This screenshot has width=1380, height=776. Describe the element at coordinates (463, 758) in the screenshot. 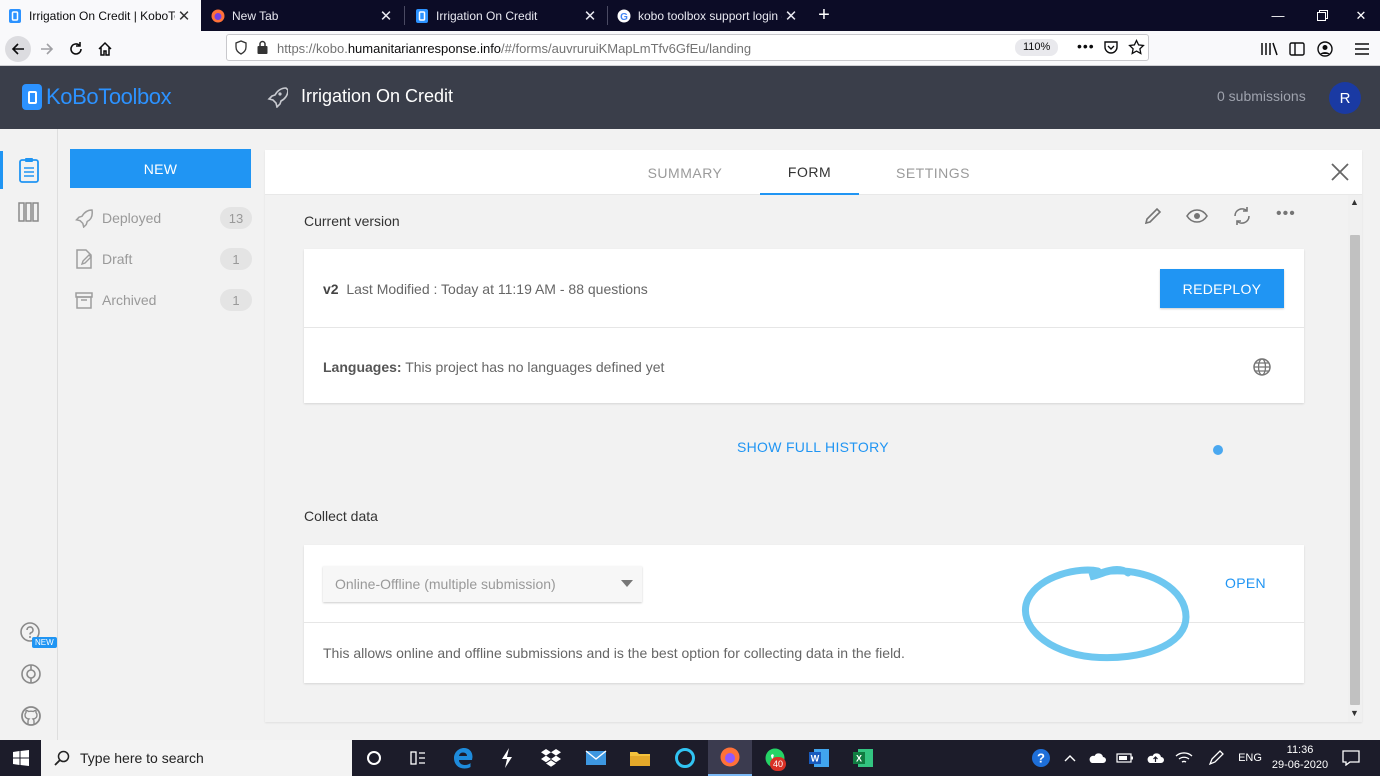

I see `edge-browser-icon` at that location.